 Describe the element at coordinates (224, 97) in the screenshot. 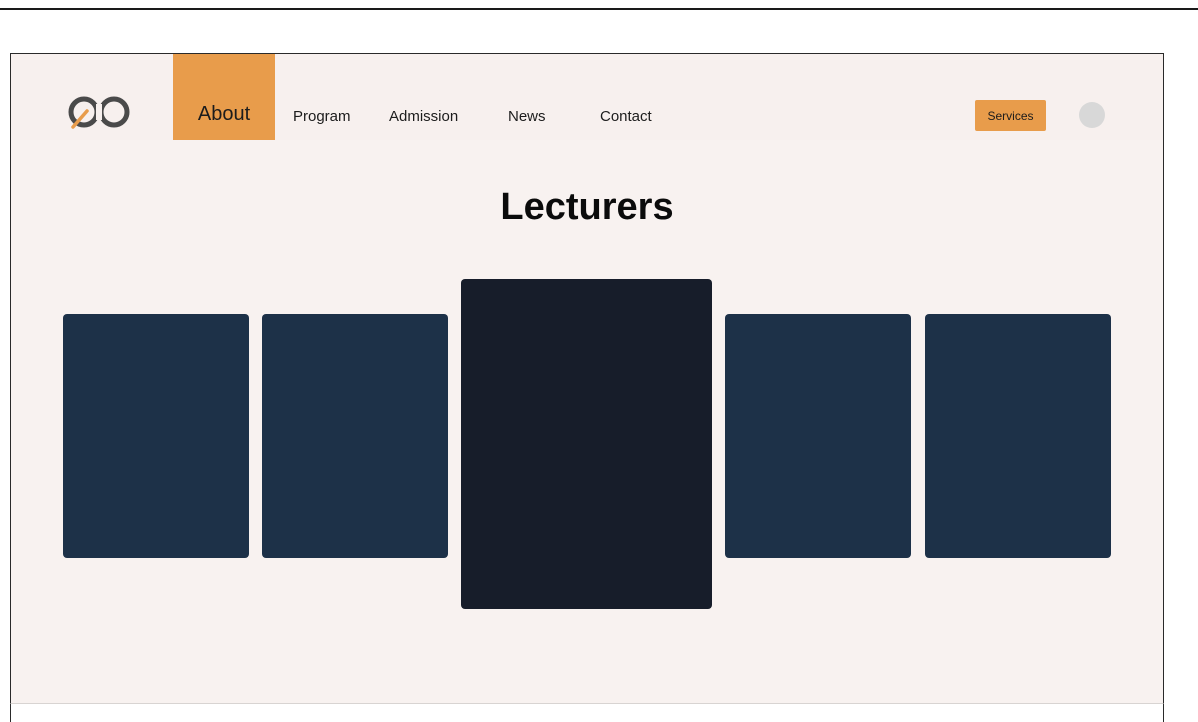

I see `nav-item-about: About` at that location.